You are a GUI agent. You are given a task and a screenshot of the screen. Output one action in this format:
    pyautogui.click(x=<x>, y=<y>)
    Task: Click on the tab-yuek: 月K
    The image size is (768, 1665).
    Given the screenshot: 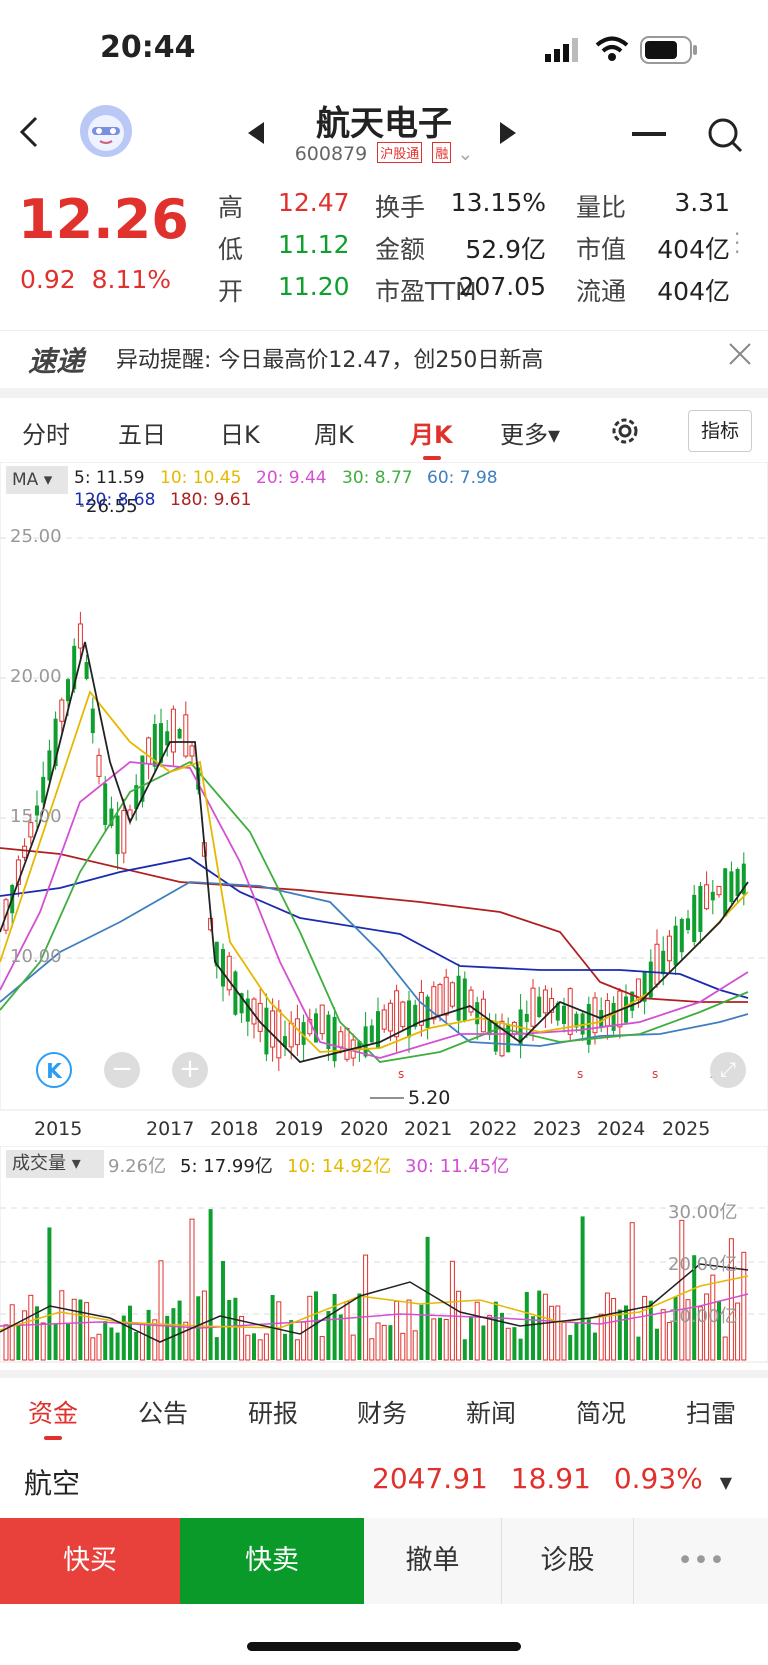 What is the action you would take?
    pyautogui.click(x=431, y=432)
    